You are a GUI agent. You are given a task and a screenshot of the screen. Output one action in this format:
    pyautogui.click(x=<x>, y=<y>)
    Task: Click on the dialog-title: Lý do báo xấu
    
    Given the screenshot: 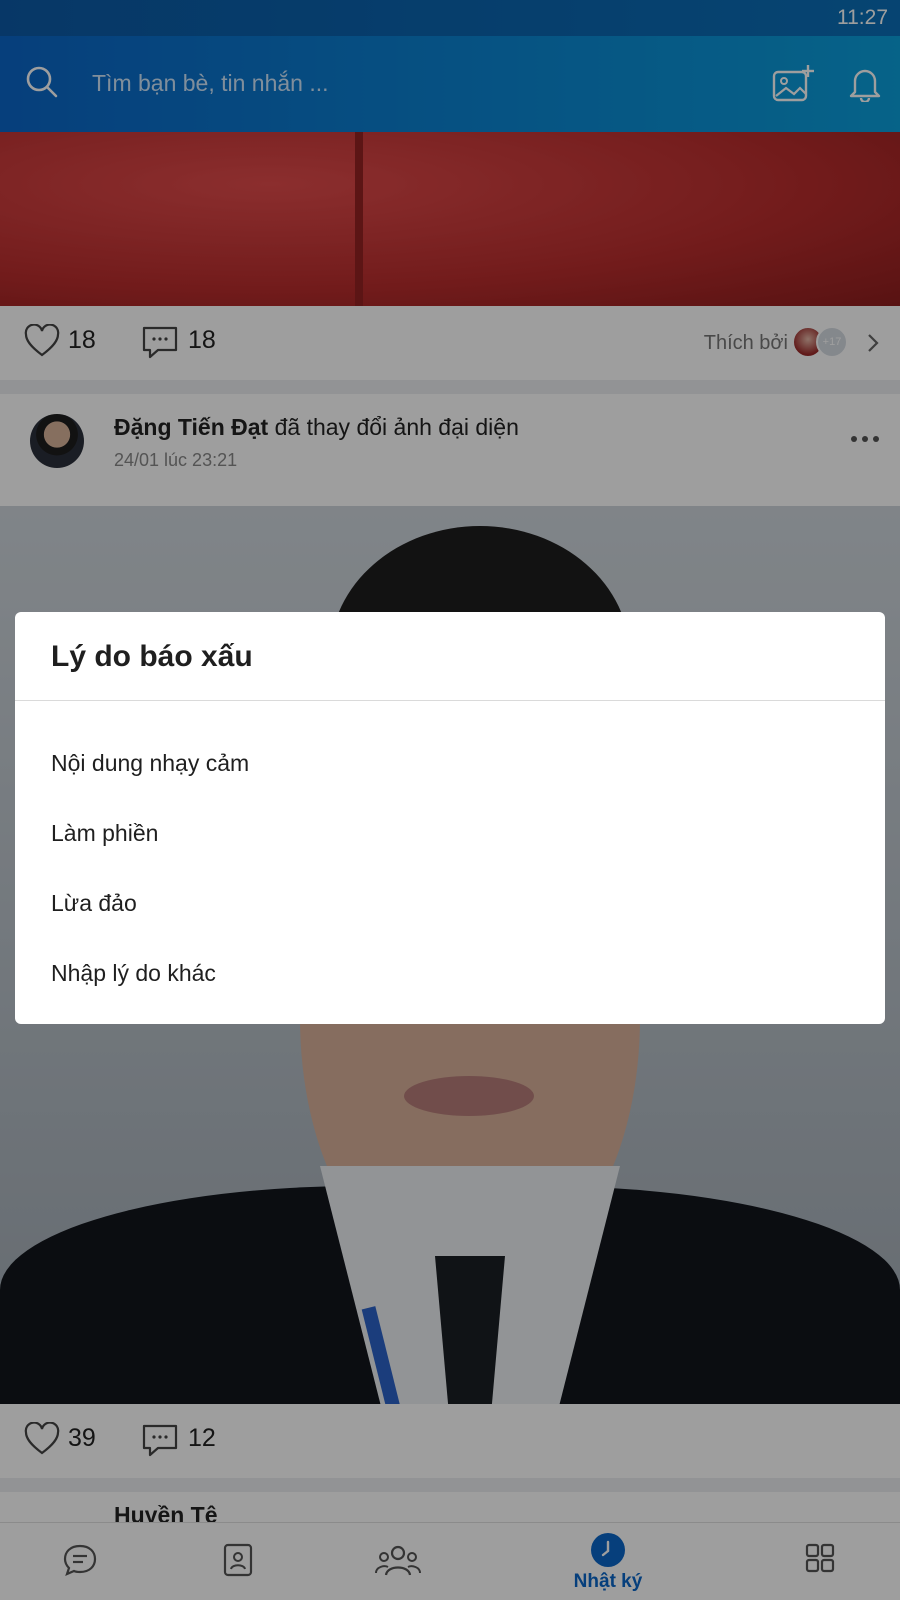 What is the action you would take?
    pyautogui.click(x=152, y=656)
    